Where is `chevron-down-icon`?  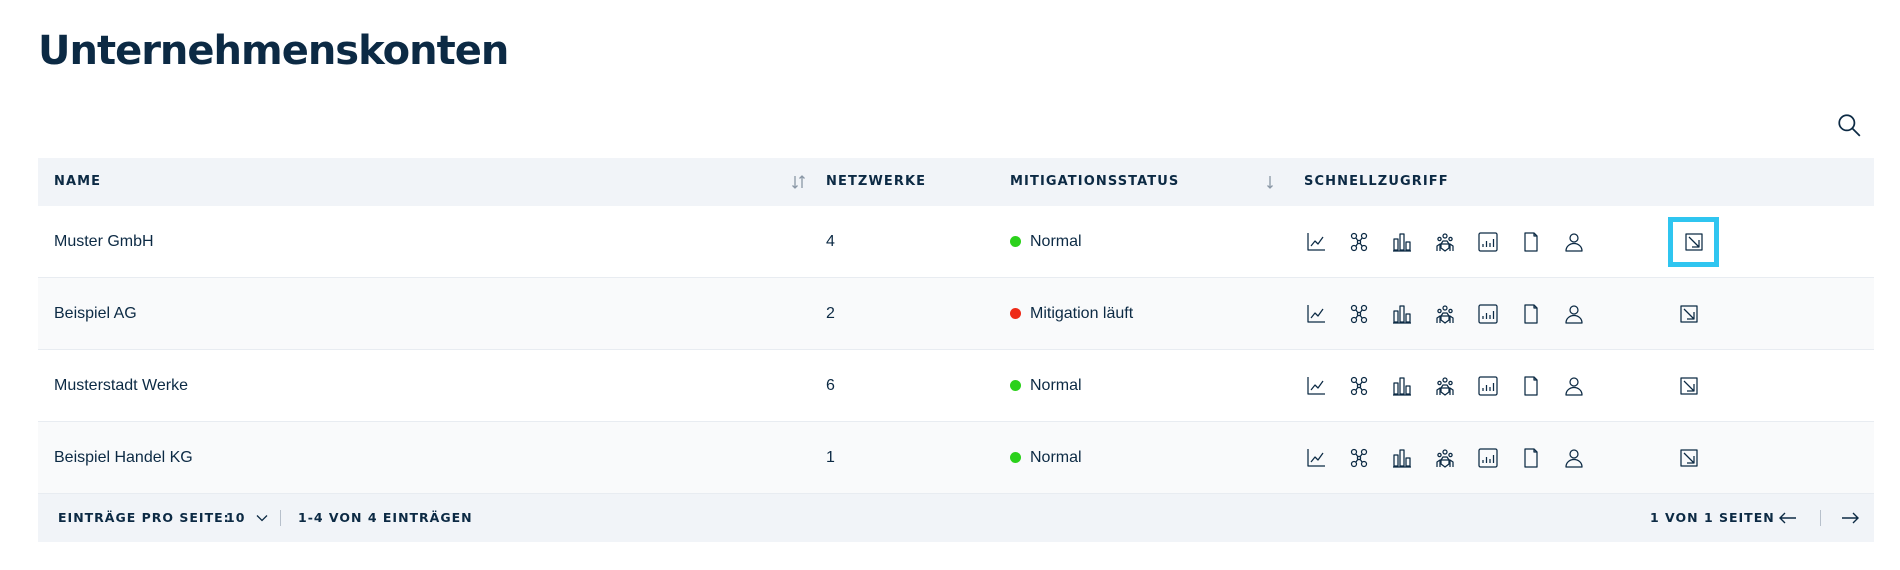 chevron-down-icon is located at coordinates (262, 518).